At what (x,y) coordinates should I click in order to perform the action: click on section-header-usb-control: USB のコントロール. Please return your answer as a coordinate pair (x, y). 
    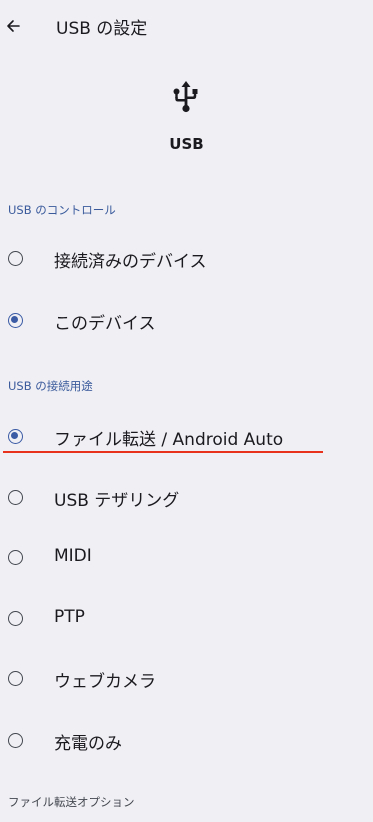
    Looking at the image, I should click on (62, 210).